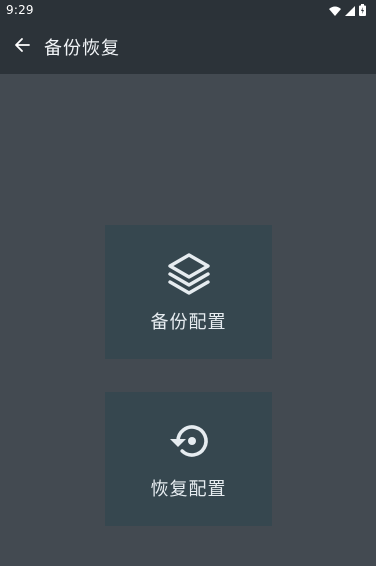 The image size is (376, 566). What do you see at coordinates (82, 48) in the screenshot?
I see `page-title: 备份恢复` at bounding box center [82, 48].